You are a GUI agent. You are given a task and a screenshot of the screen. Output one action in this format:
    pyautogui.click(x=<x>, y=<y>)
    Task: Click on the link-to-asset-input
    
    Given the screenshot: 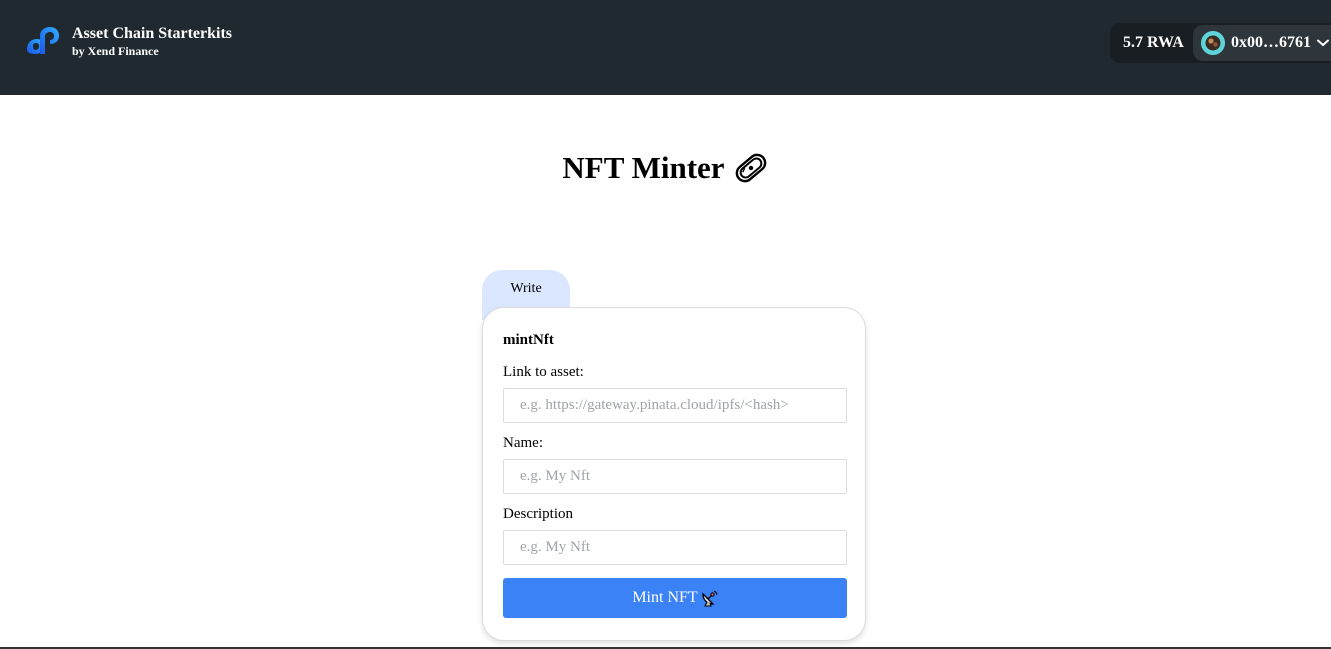 What is the action you would take?
    pyautogui.click(x=675, y=405)
    